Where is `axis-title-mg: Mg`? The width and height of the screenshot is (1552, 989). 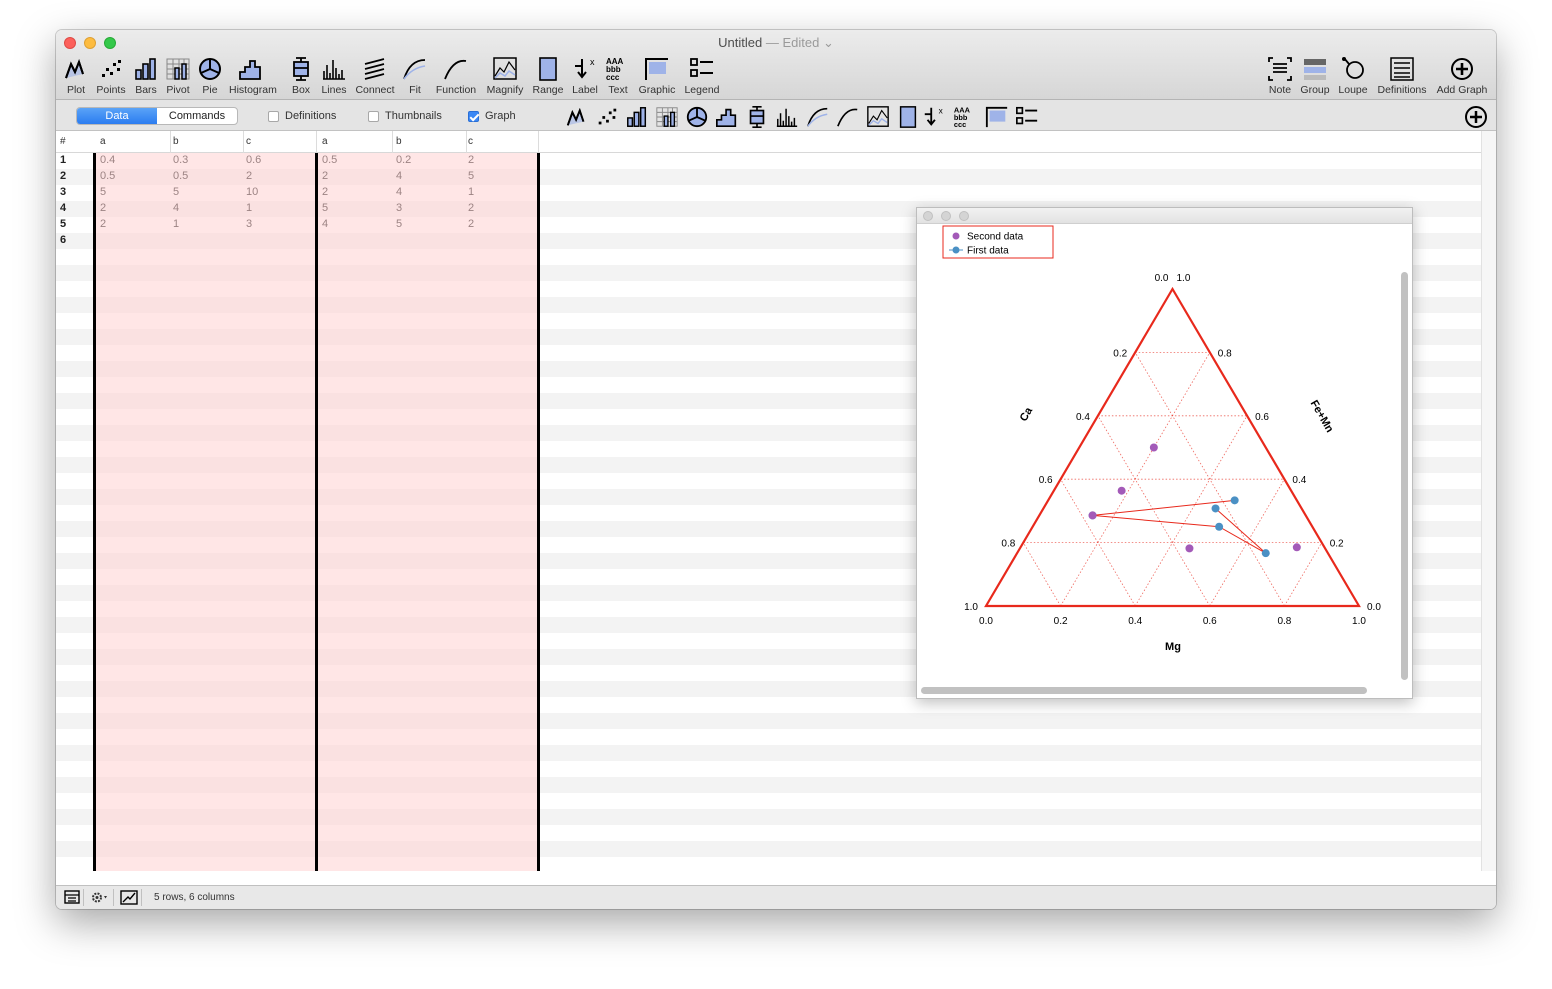 axis-title-mg: Mg is located at coordinates (1173, 647).